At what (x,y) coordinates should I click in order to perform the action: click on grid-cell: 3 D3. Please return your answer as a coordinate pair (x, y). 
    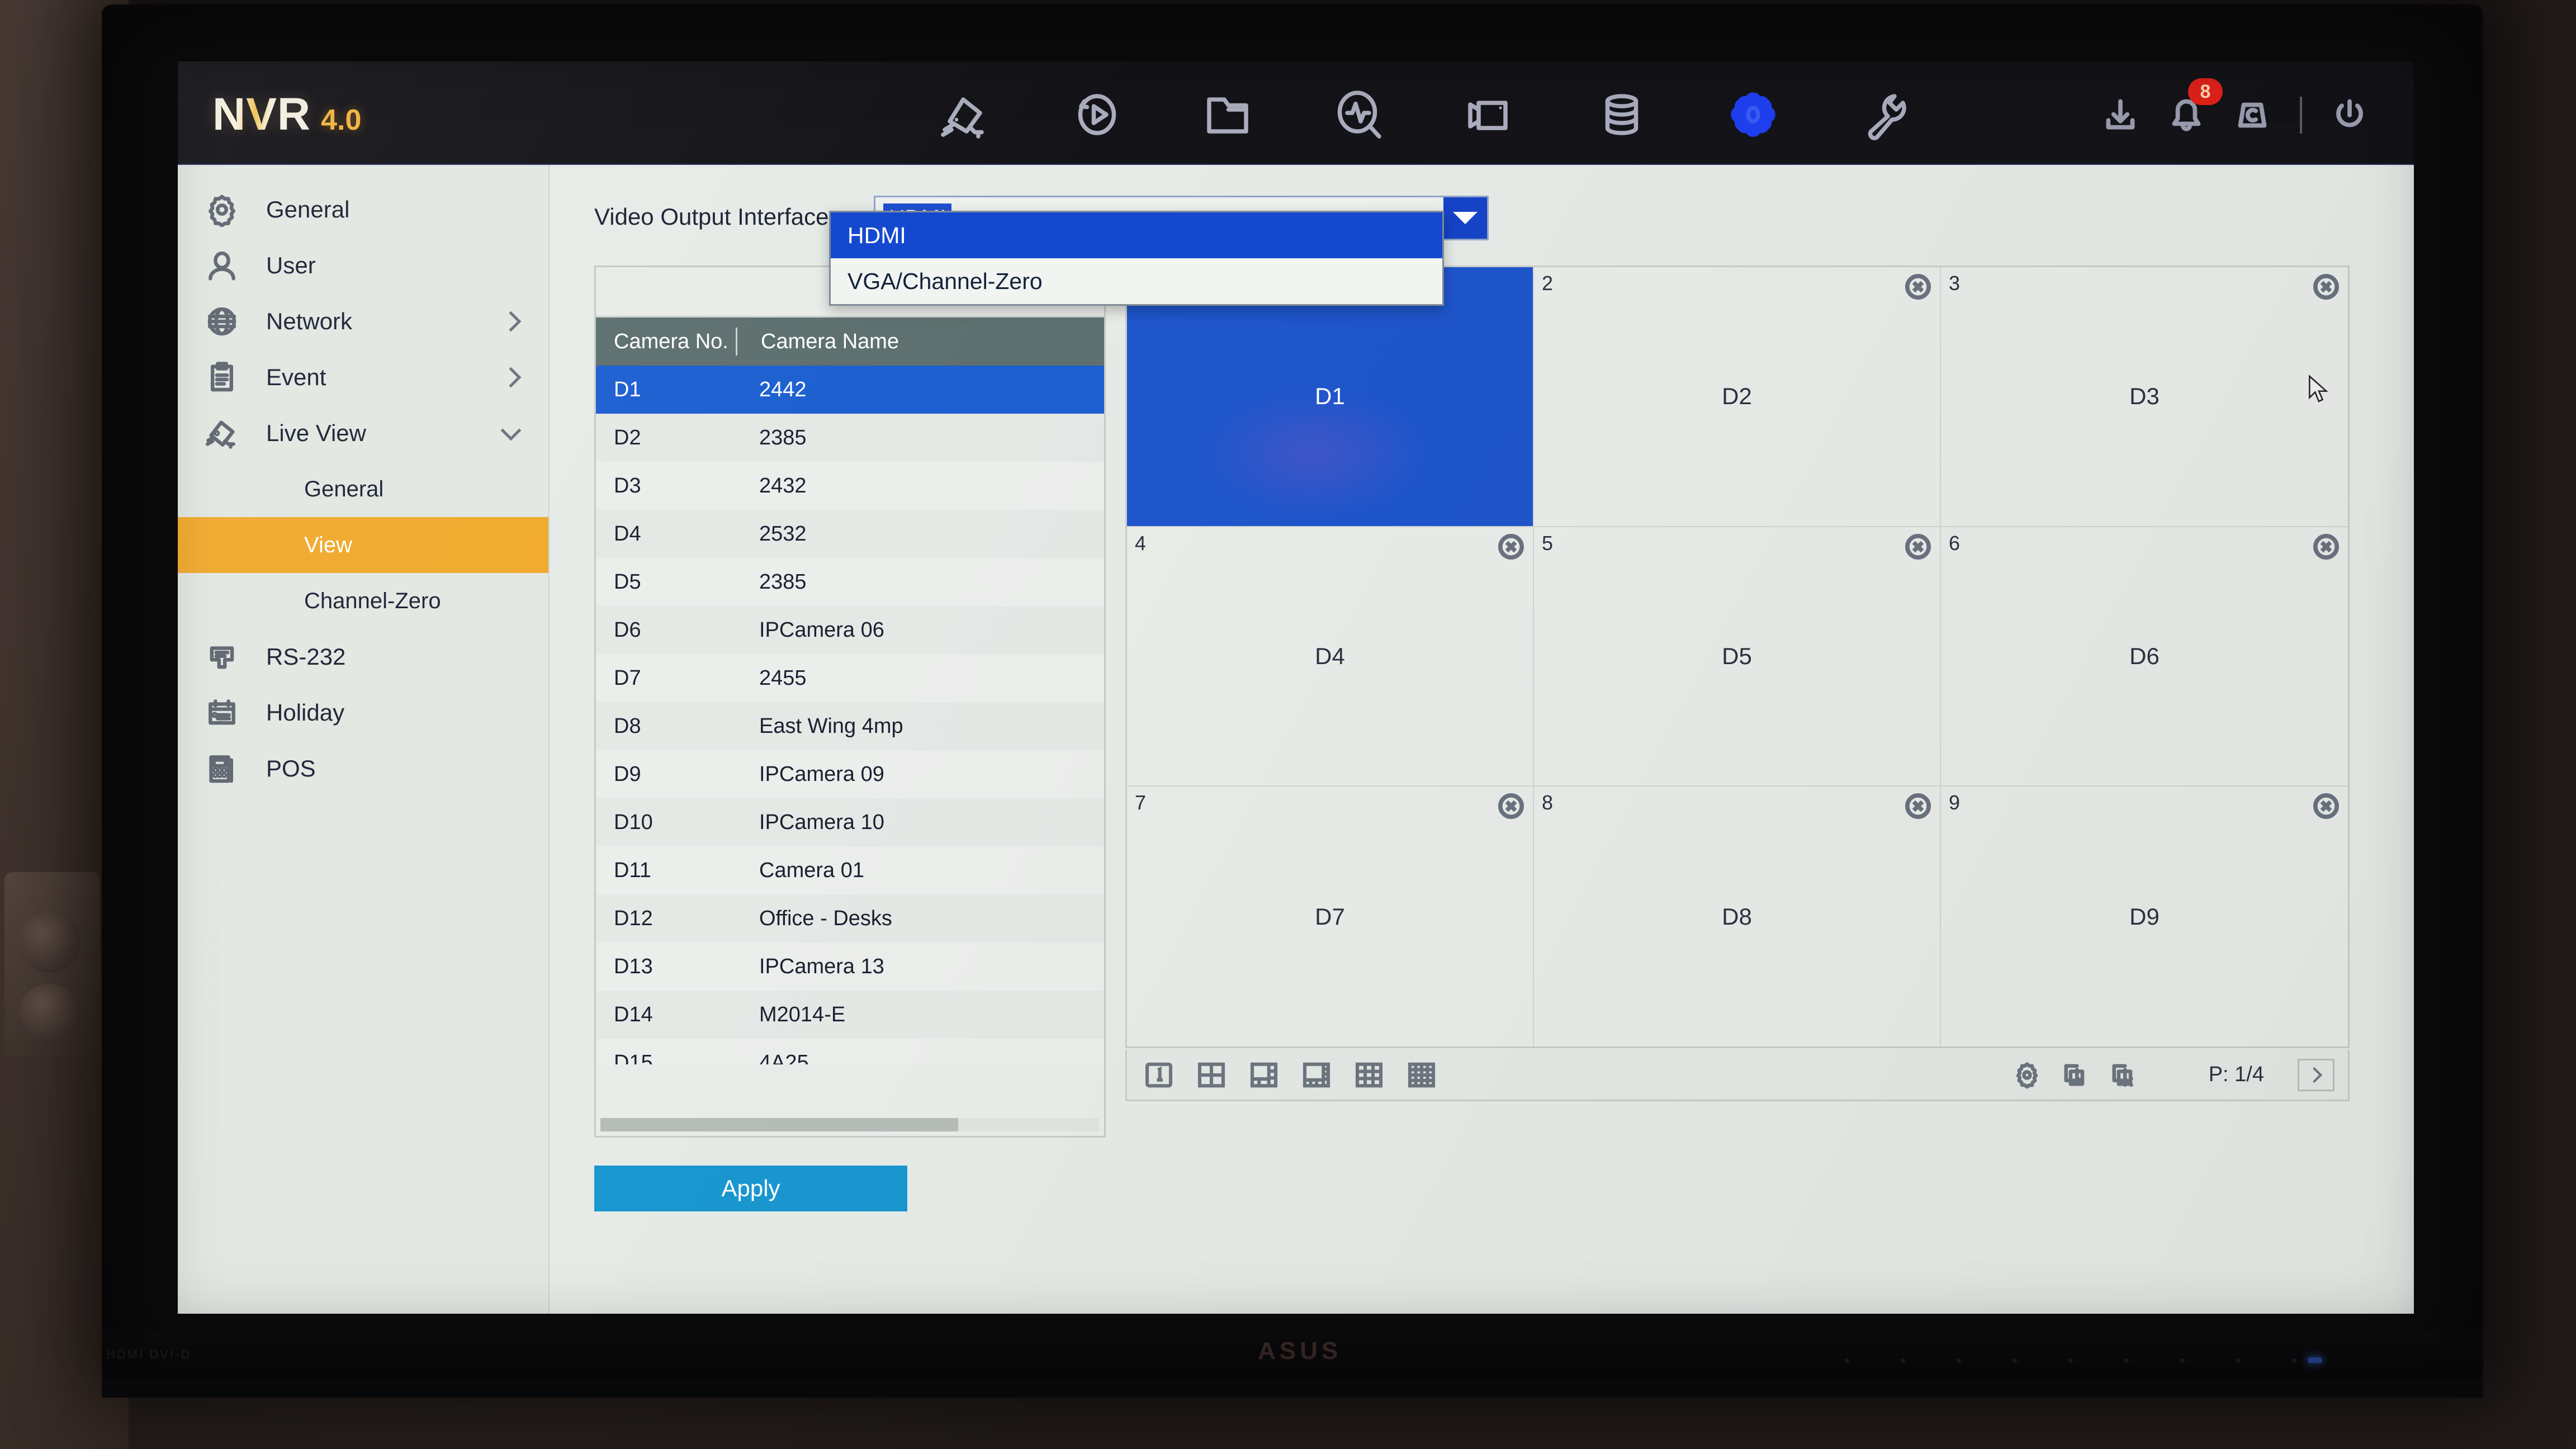
    Looking at the image, I should click on (2144, 397).